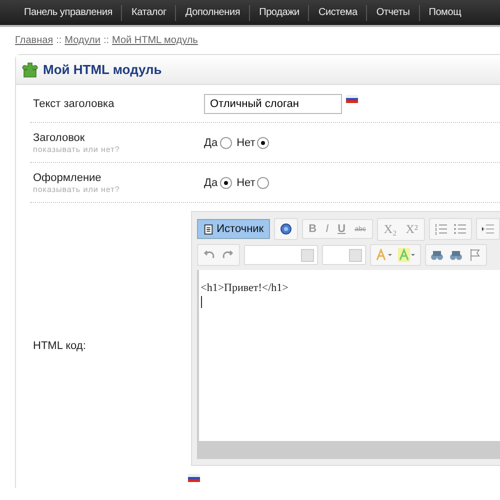 The width and height of the screenshot is (500, 500). What do you see at coordinates (273, 104) in the screenshot?
I see `title-input-field: Отличный слоган` at bounding box center [273, 104].